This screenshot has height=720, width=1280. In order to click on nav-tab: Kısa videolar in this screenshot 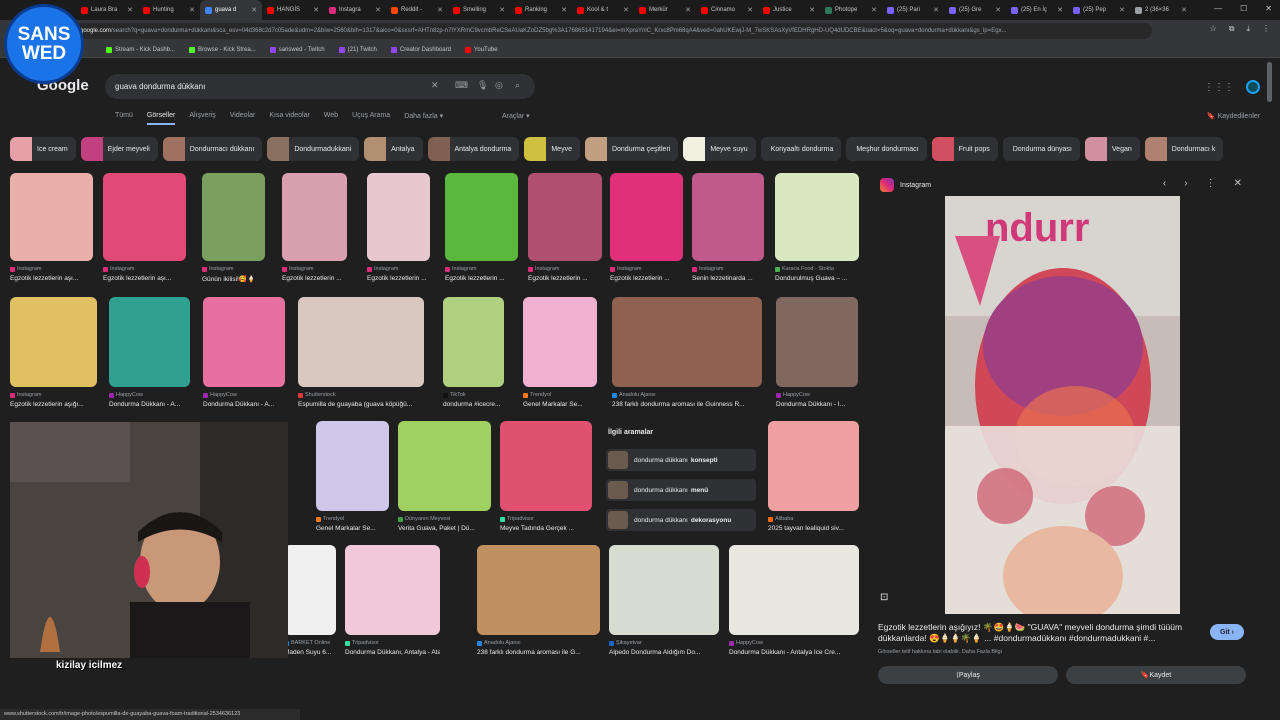, I will do `click(289, 118)`.